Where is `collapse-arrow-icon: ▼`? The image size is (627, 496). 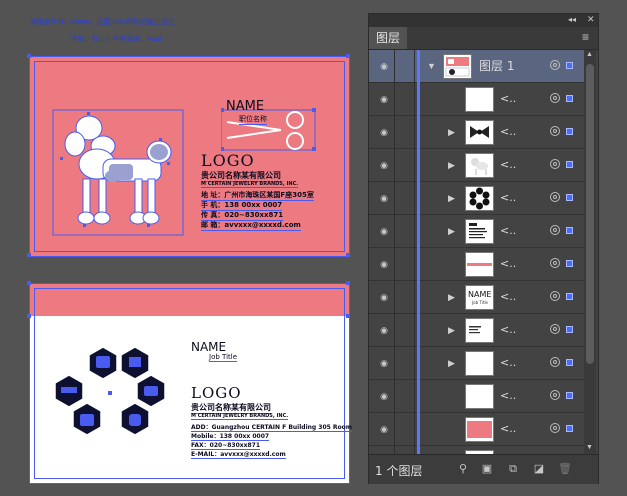
collapse-arrow-icon: ▼ is located at coordinates (431, 66).